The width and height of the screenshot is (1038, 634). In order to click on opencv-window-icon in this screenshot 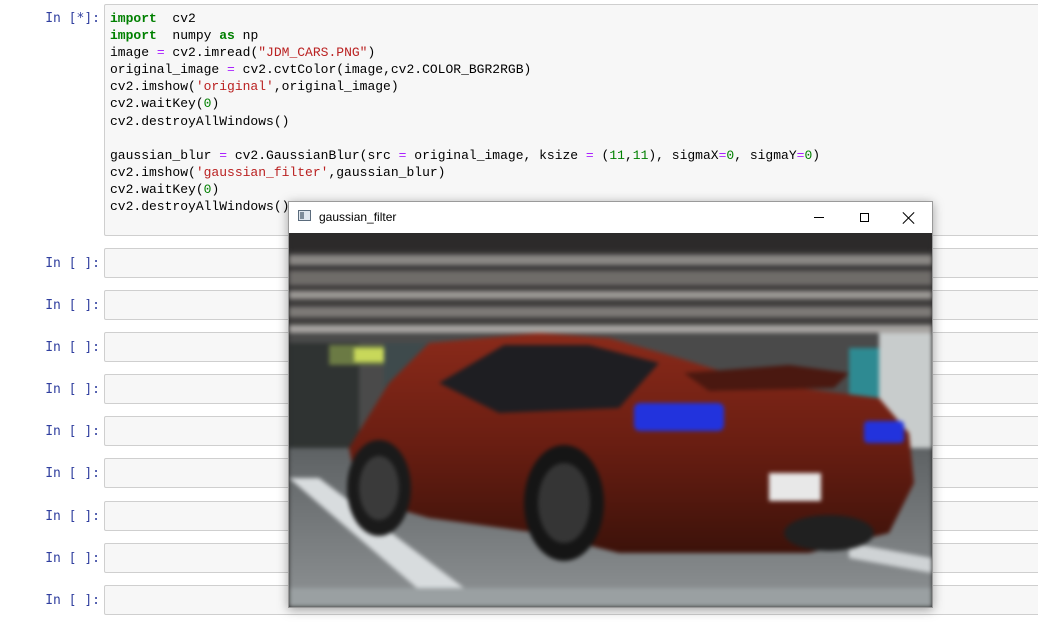, I will do `click(304, 215)`.